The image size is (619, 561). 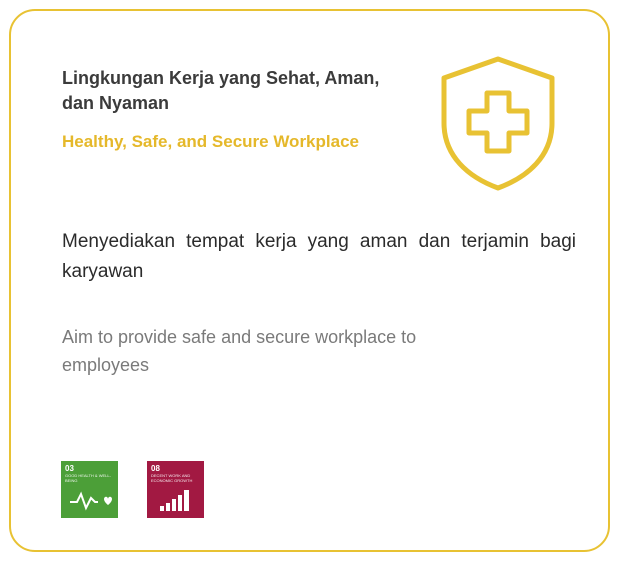 What do you see at coordinates (91, 501) in the screenshot?
I see `heartbeat-icon` at bounding box center [91, 501].